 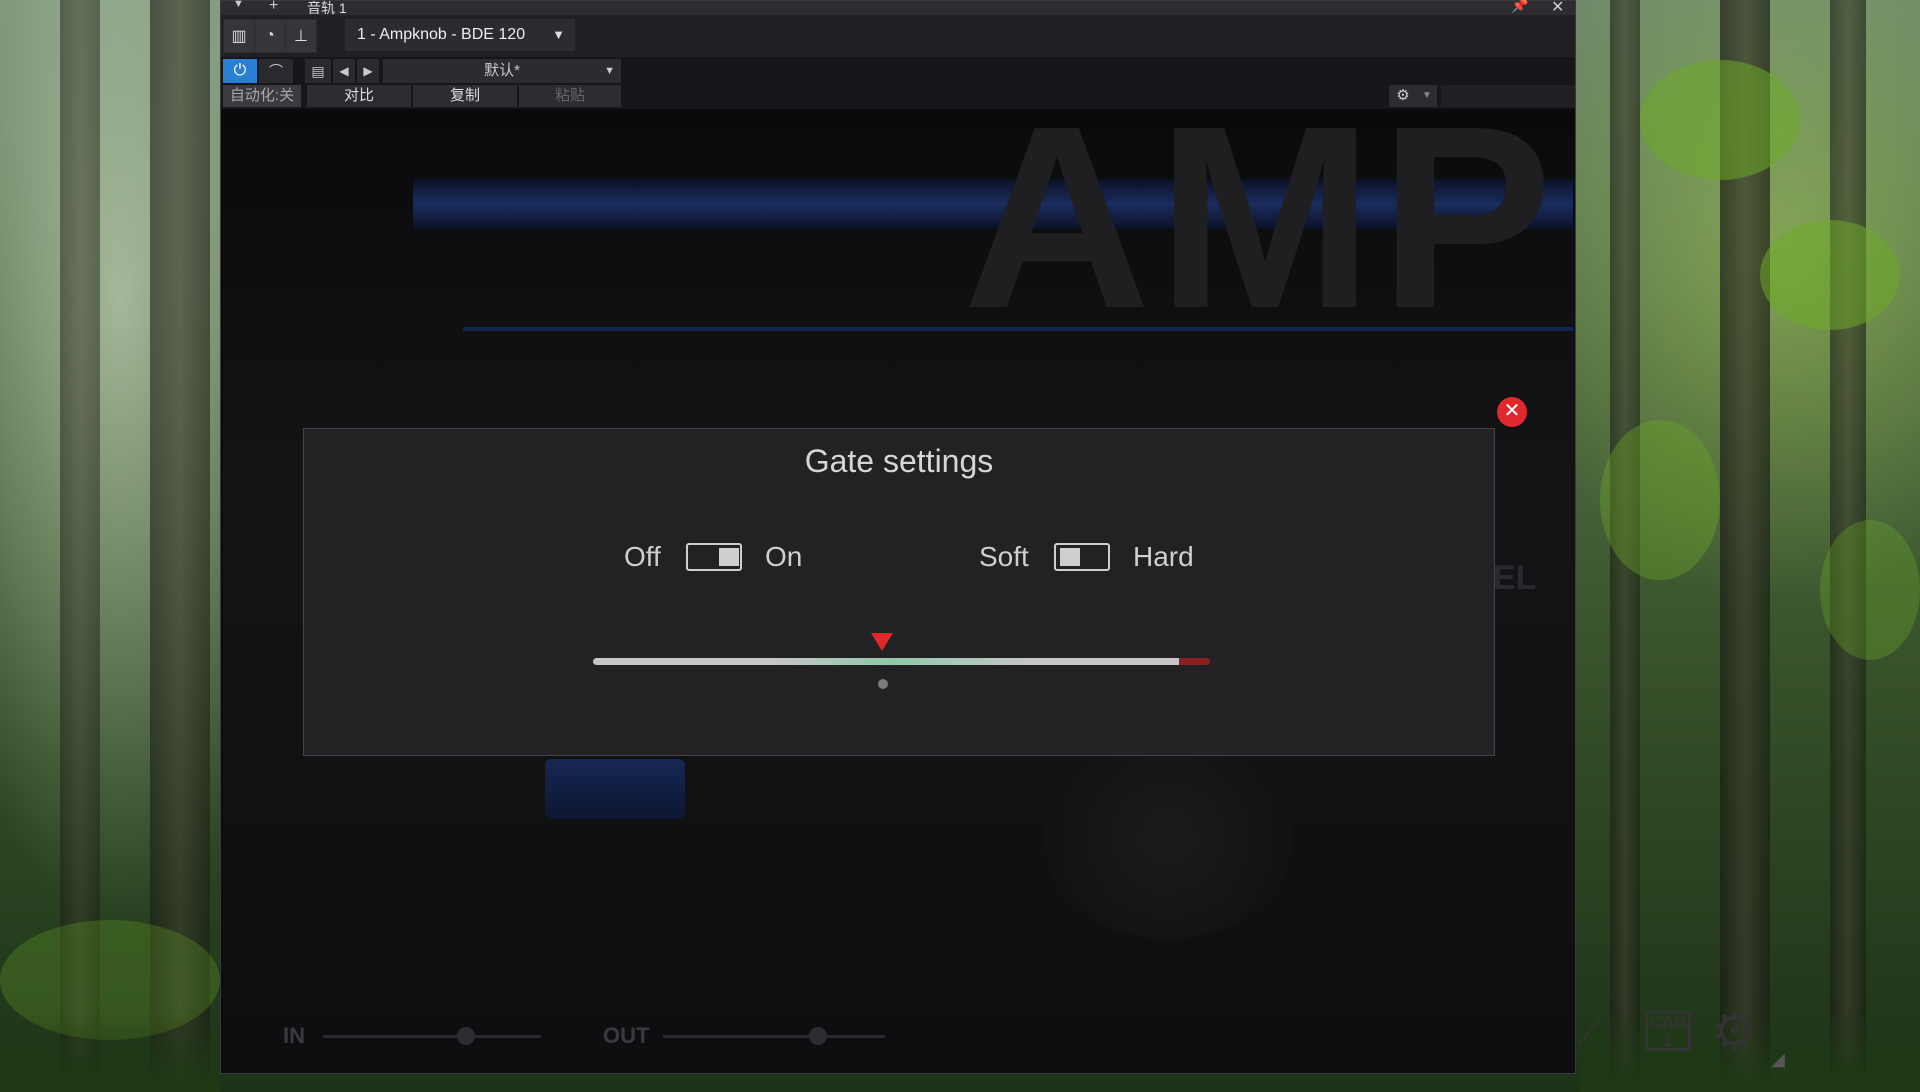 What do you see at coordinates (774, 1036) in the screenshot?
I see `output-slider-track` at bounding box center [774, 1036].